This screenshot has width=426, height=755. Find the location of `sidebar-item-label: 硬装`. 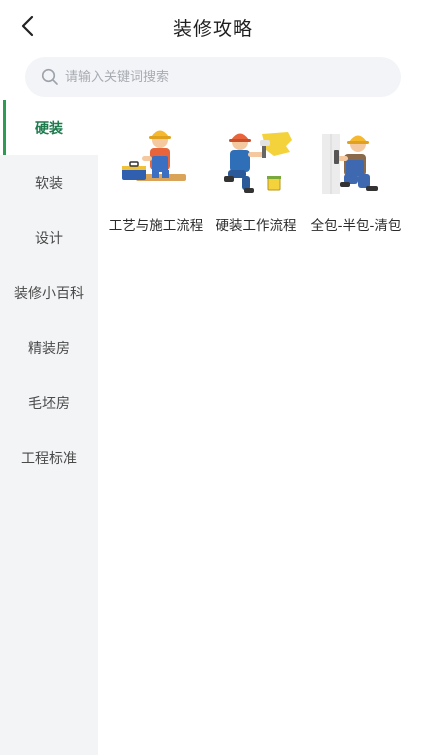

sidebar-item-label: 硬装 is located at coordinates (49, 128).